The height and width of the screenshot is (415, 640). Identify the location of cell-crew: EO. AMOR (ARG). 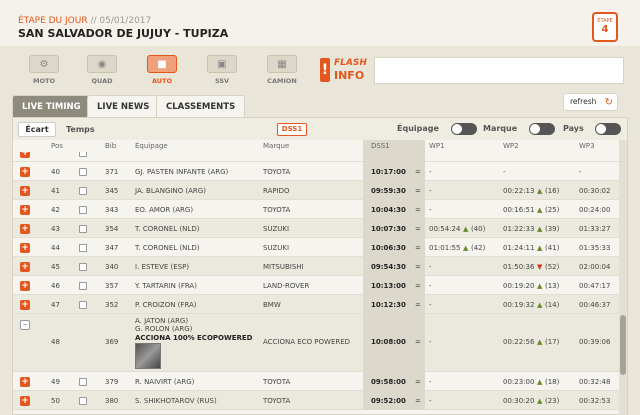
(164, 210).